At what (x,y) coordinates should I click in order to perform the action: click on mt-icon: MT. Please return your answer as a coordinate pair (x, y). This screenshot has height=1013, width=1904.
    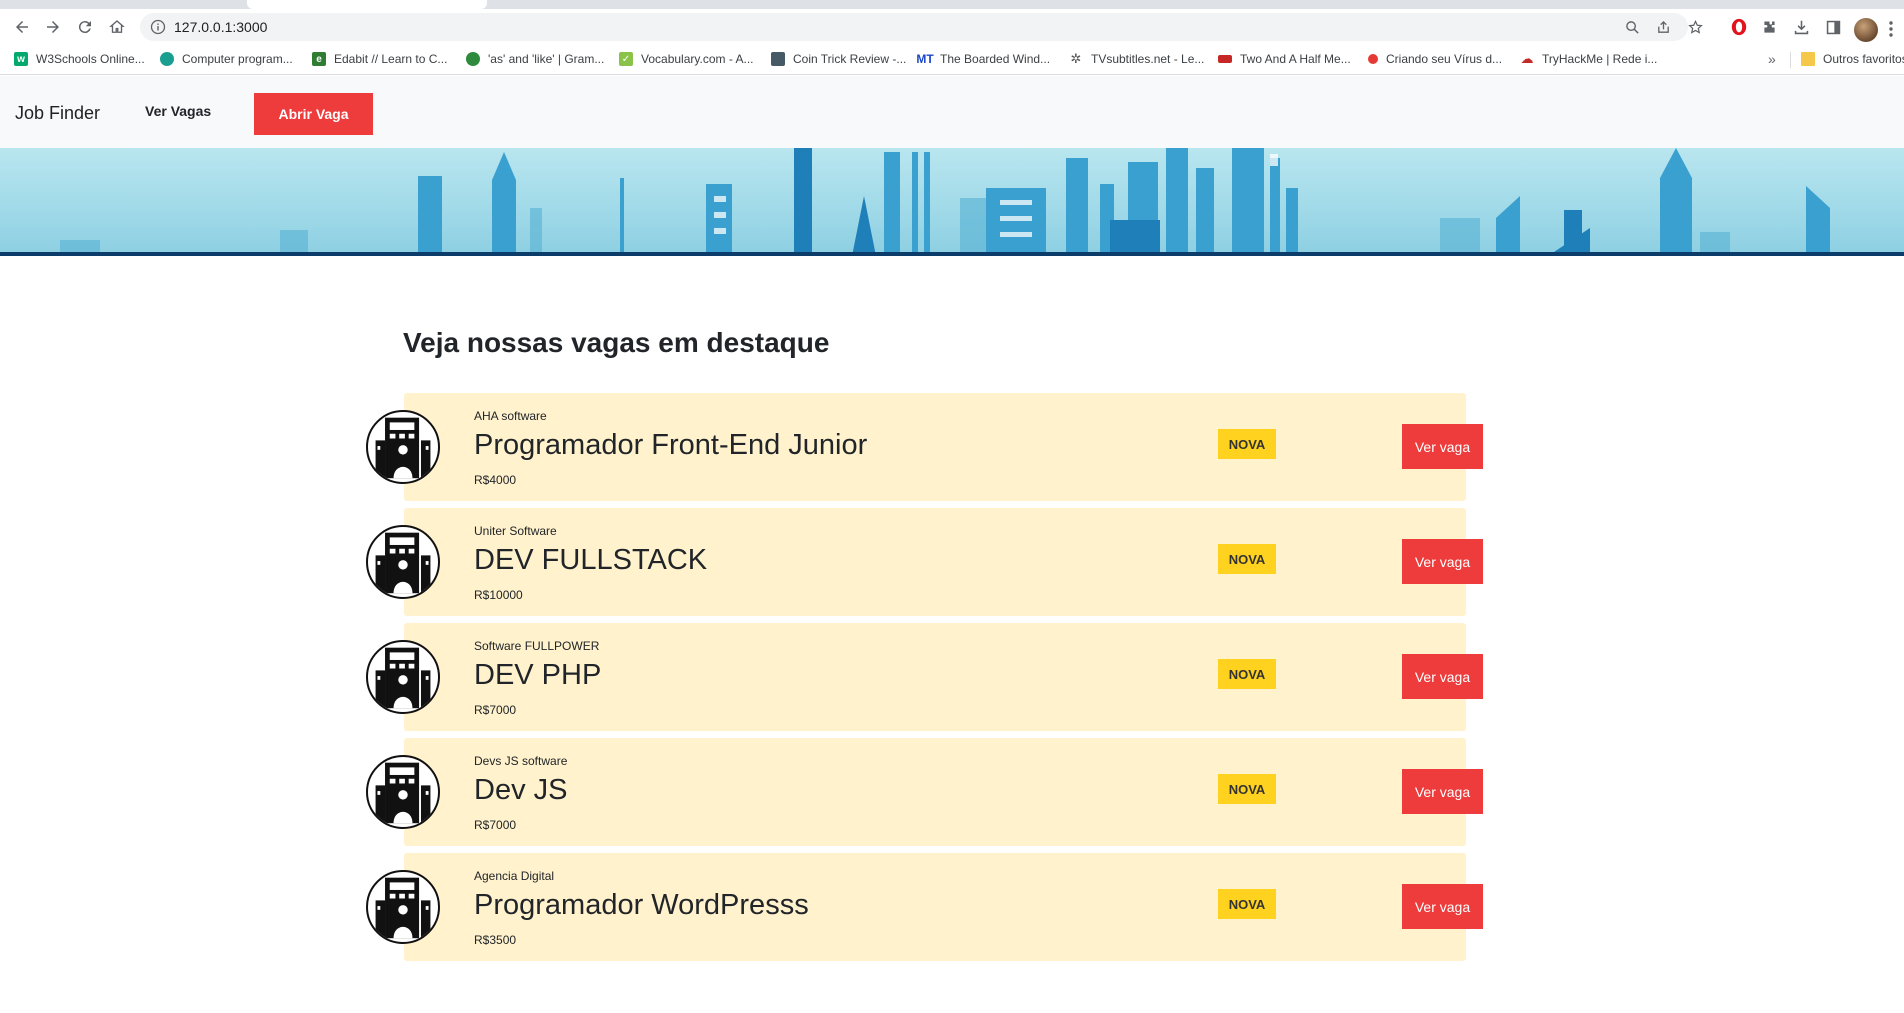
    Looking at the image, I should click on (925, 59).